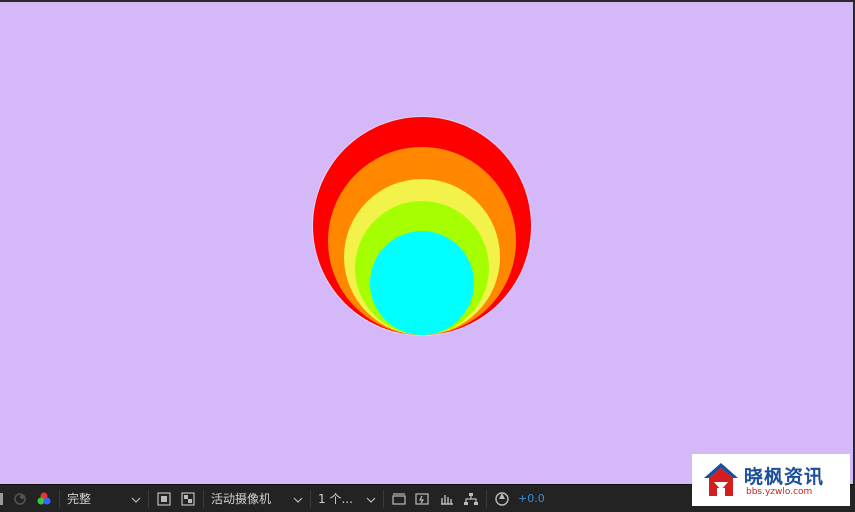 The width and height of the screenshot is (855, 512). I want to click on watermark: 晓枫资讯 bbs.yzwlo.com, so click(771, 480).